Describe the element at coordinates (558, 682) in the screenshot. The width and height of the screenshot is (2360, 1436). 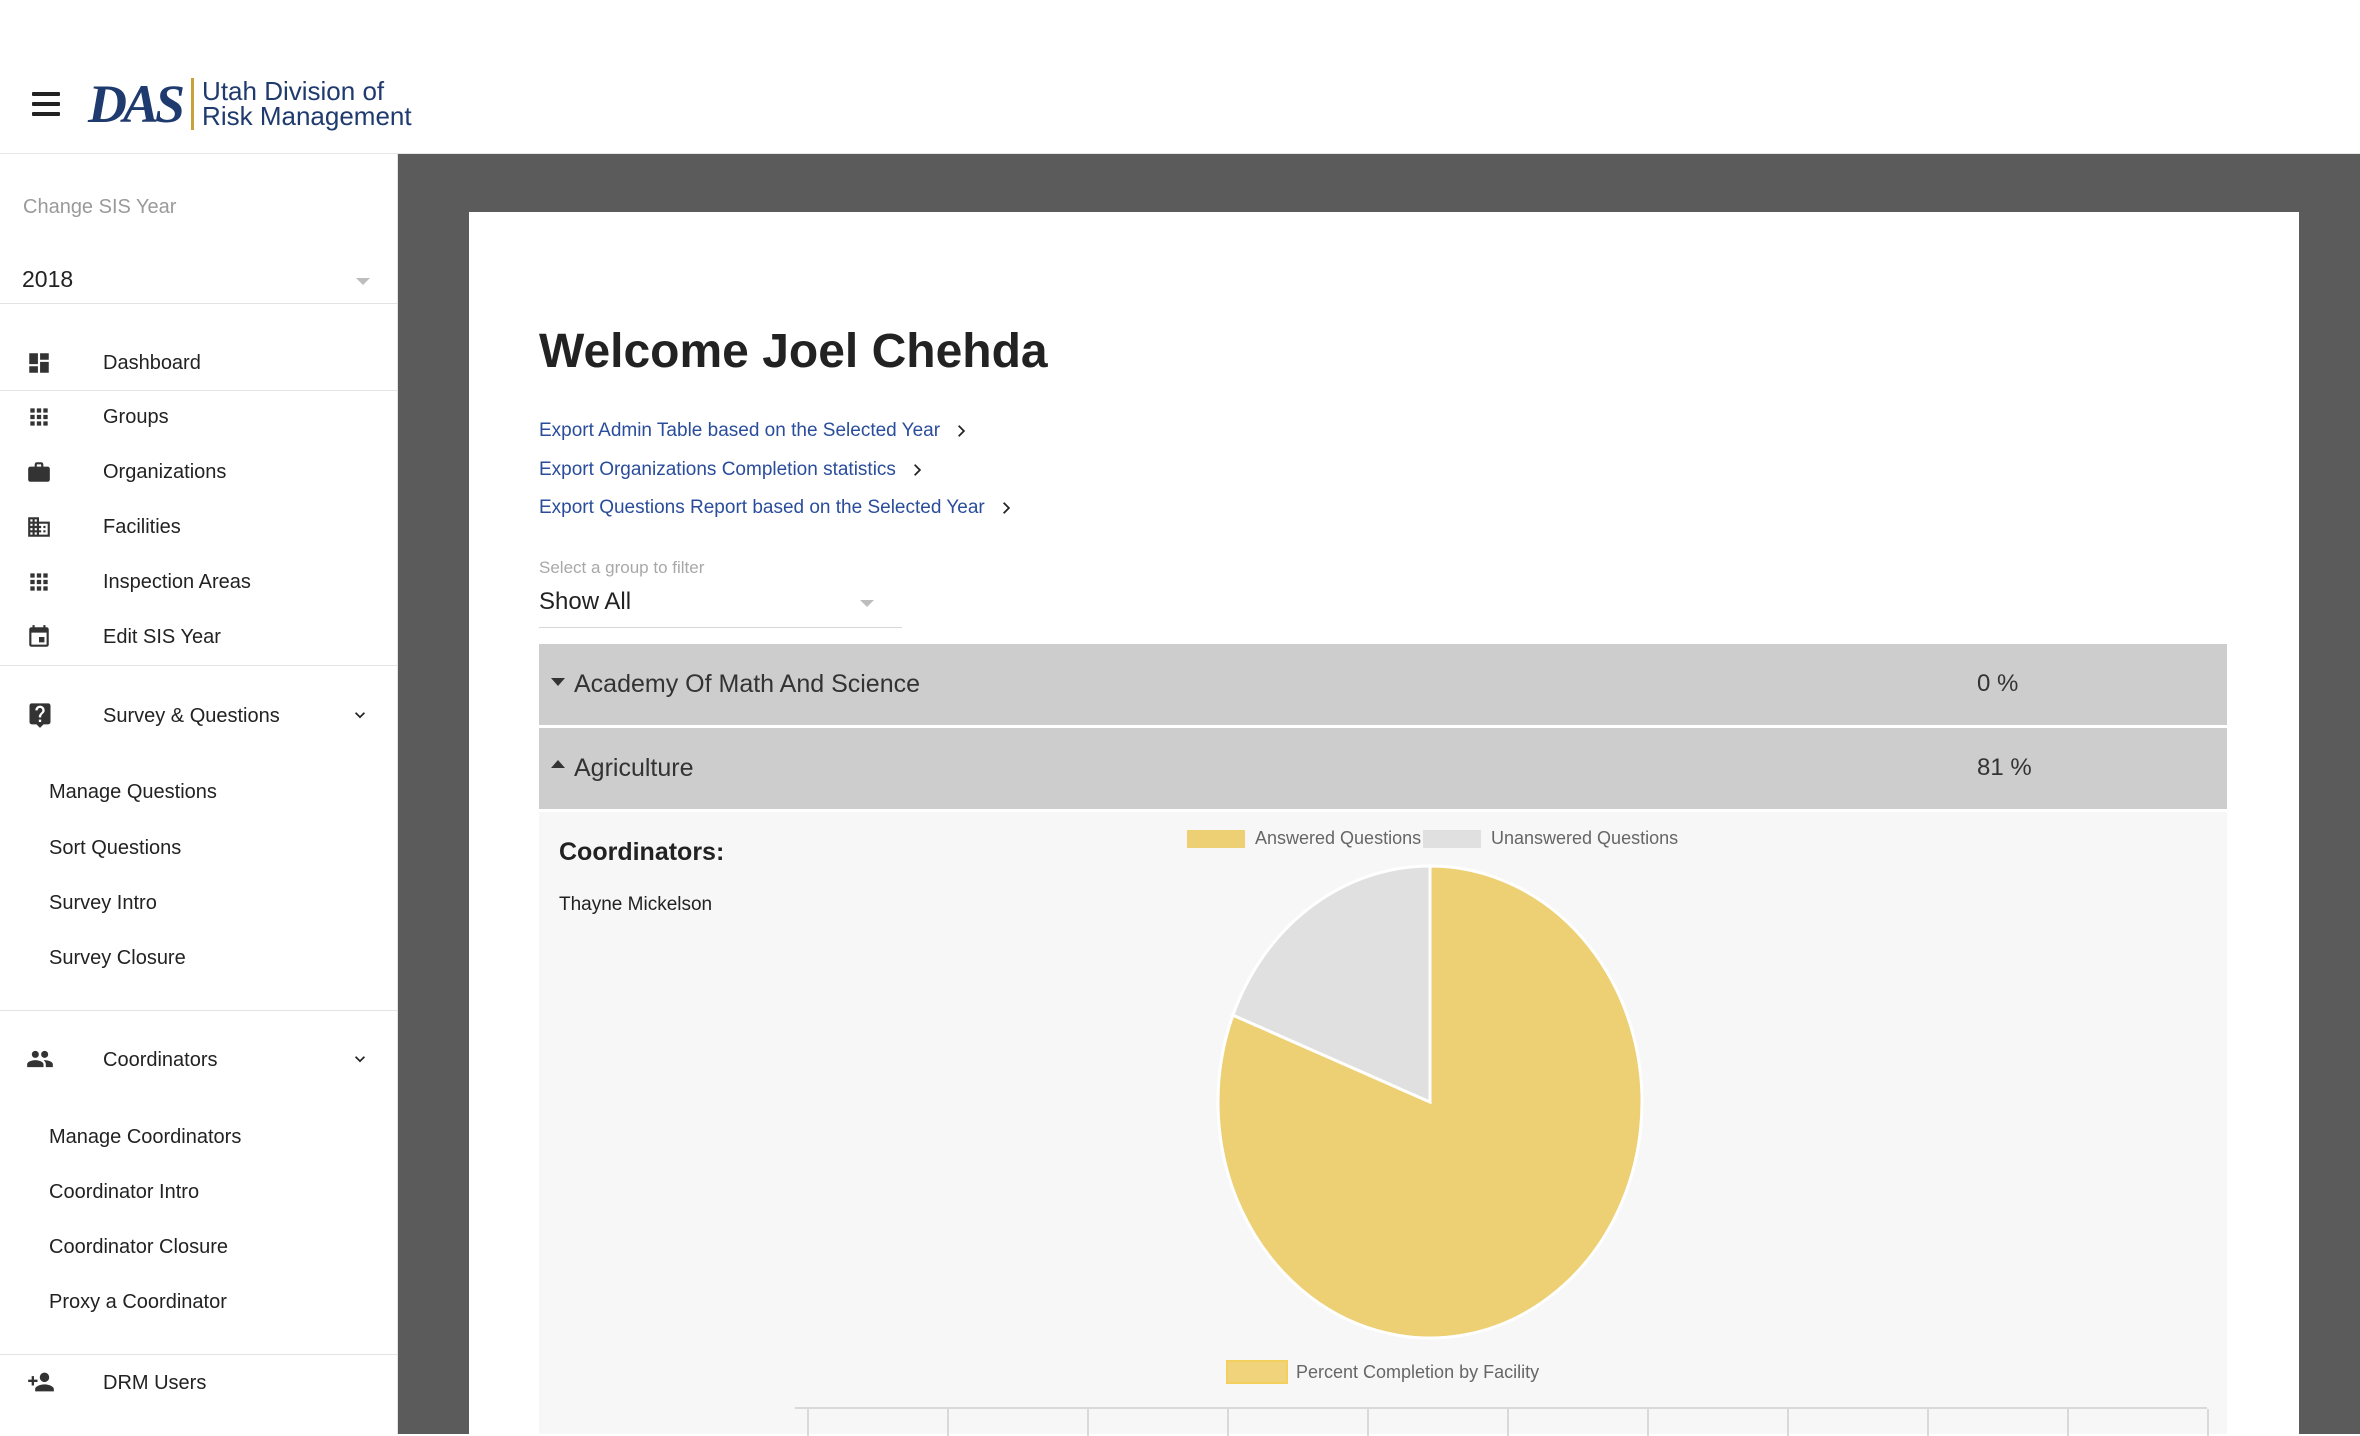
I see `expand-triangle-icon` at that location.